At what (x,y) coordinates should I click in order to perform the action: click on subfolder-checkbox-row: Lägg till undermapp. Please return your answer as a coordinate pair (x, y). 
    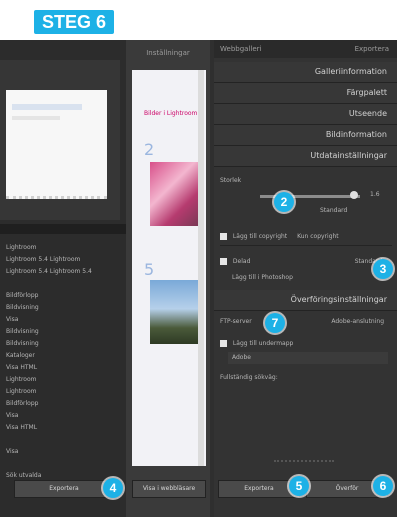
    Looking at the image, I should click on (306, 344).